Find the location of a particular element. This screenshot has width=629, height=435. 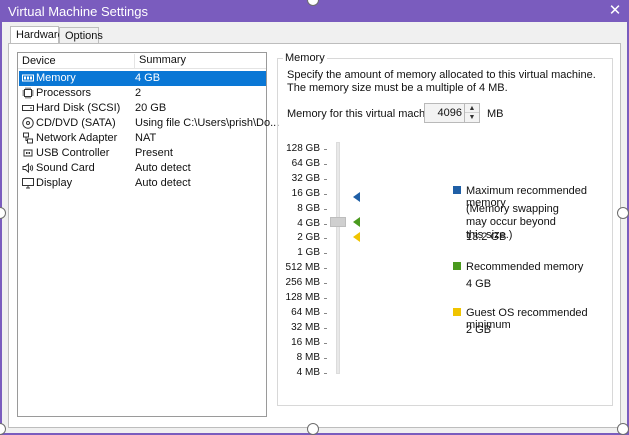

scale-label: 16 MB is located at coordinates (305, 342).